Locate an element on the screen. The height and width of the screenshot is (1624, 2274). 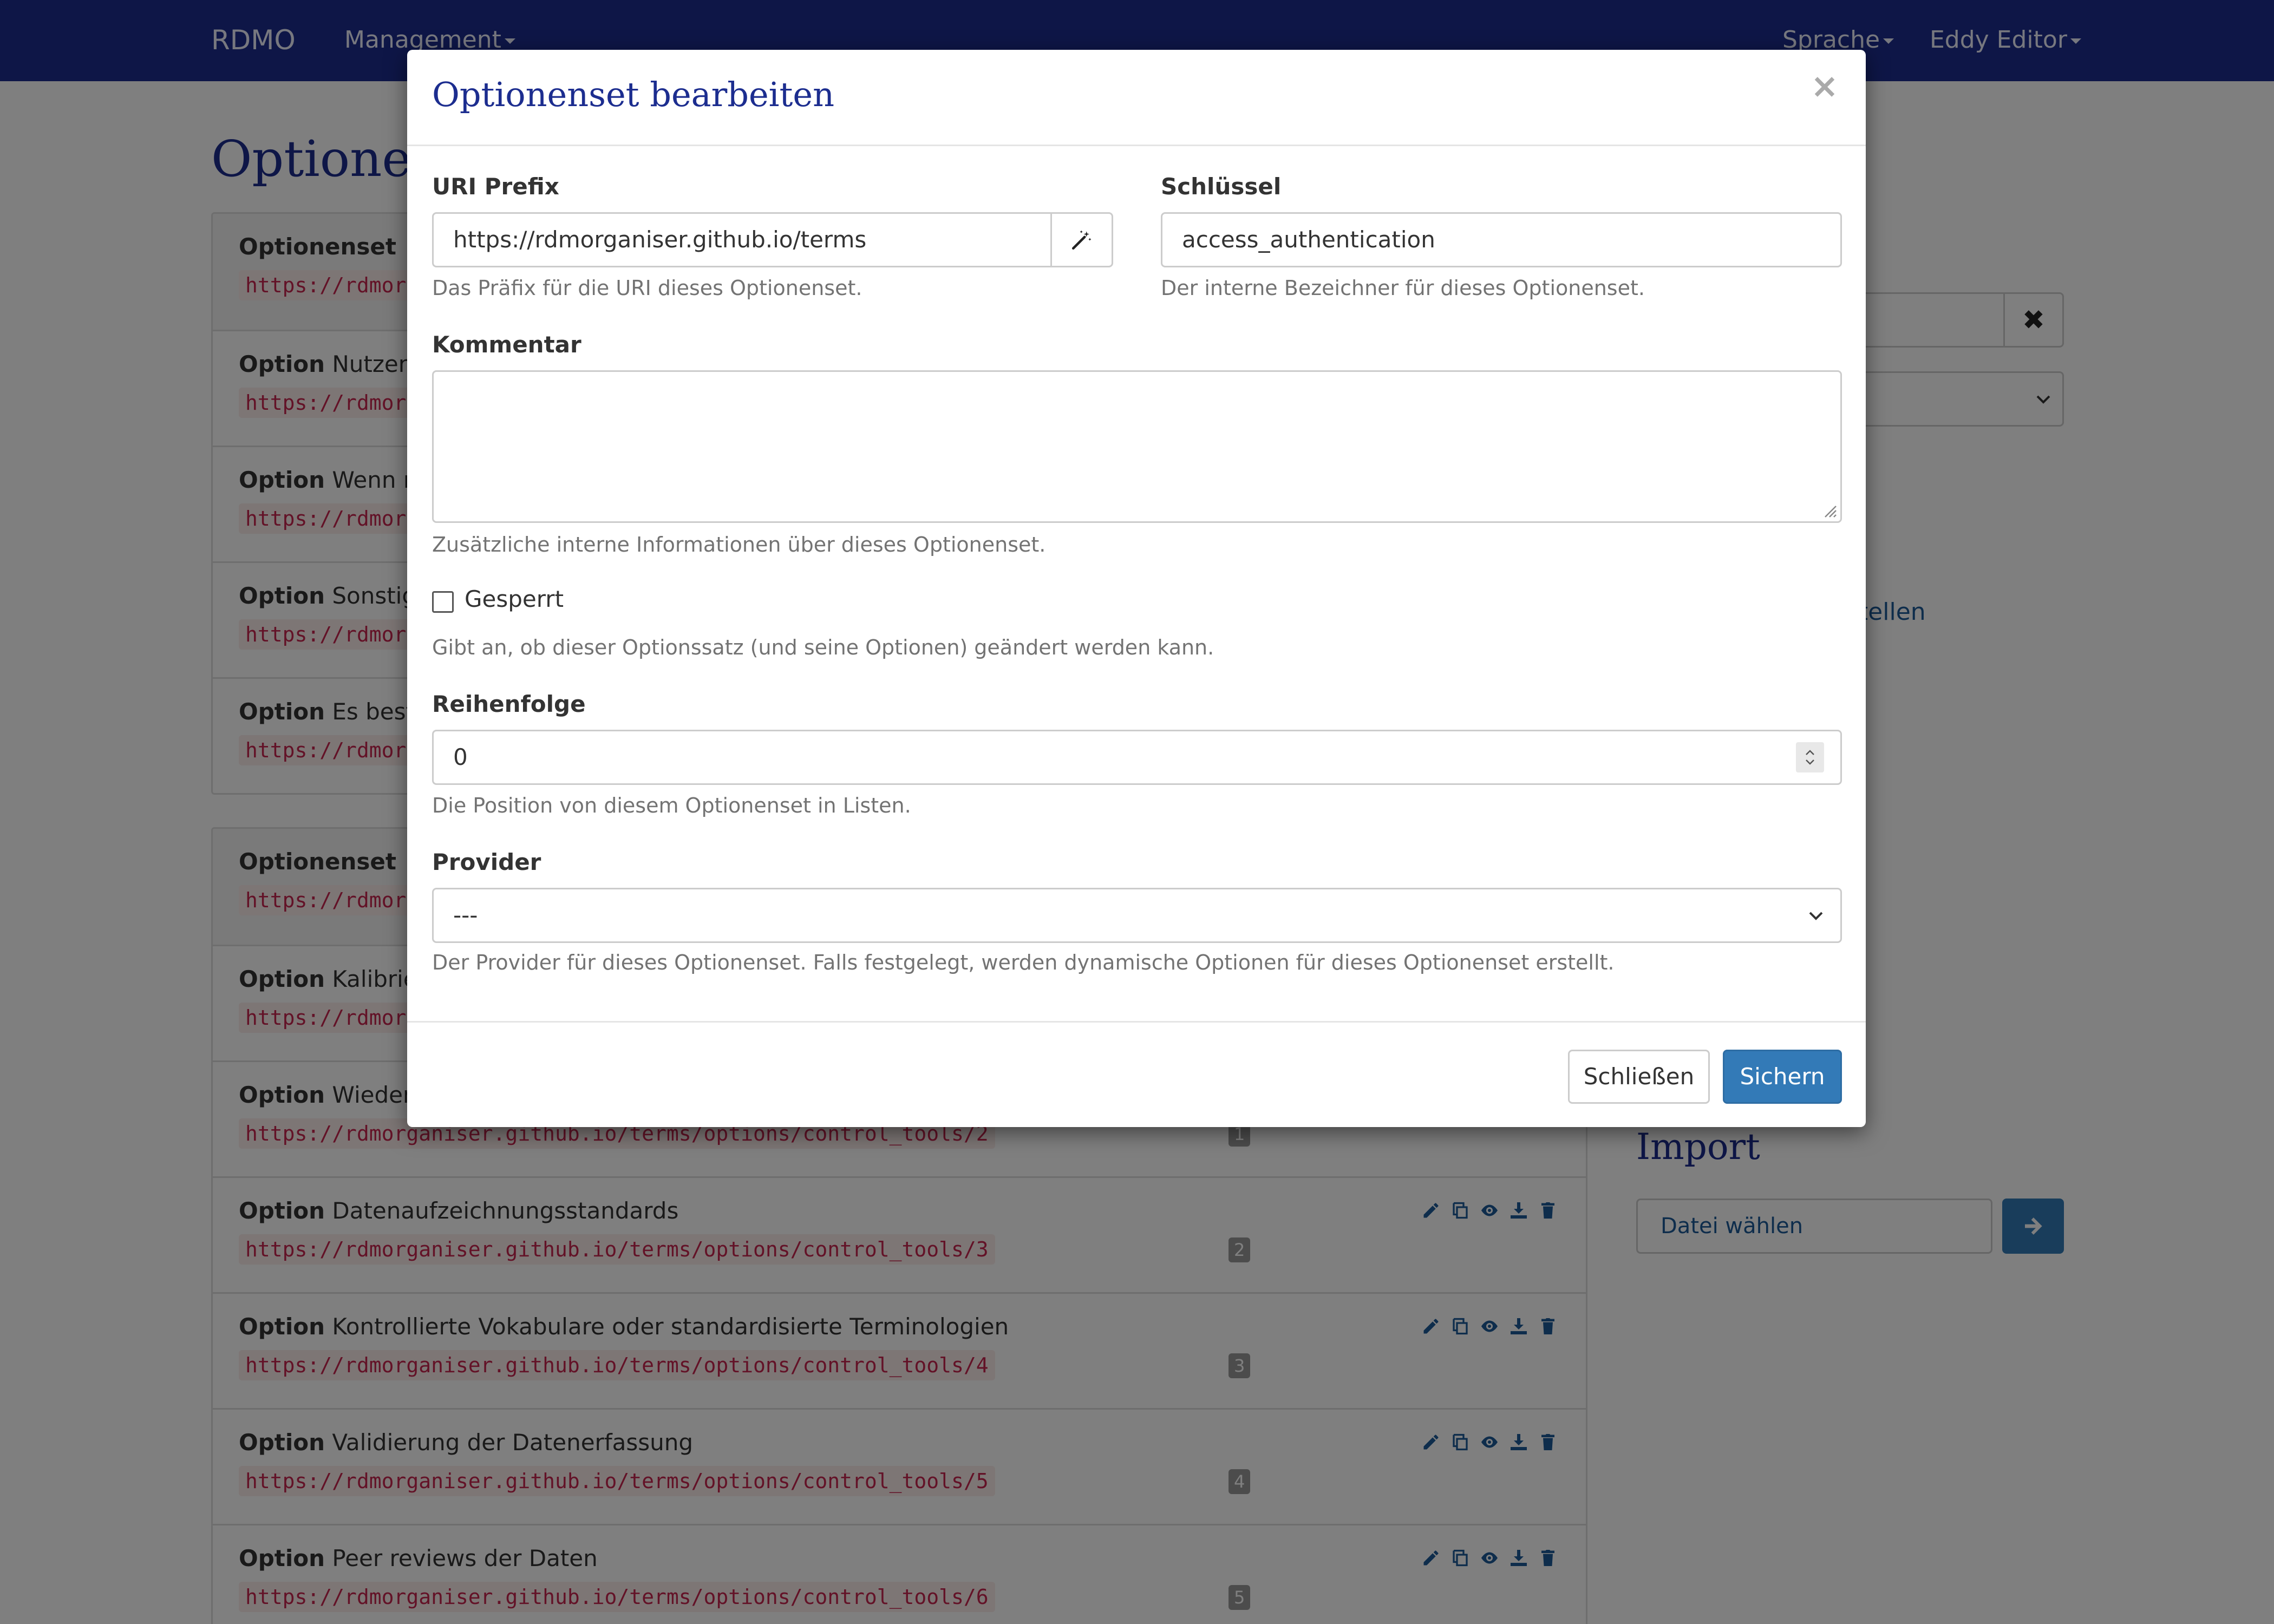
comment-label: Kommentar is located at coordinates (507, 344).